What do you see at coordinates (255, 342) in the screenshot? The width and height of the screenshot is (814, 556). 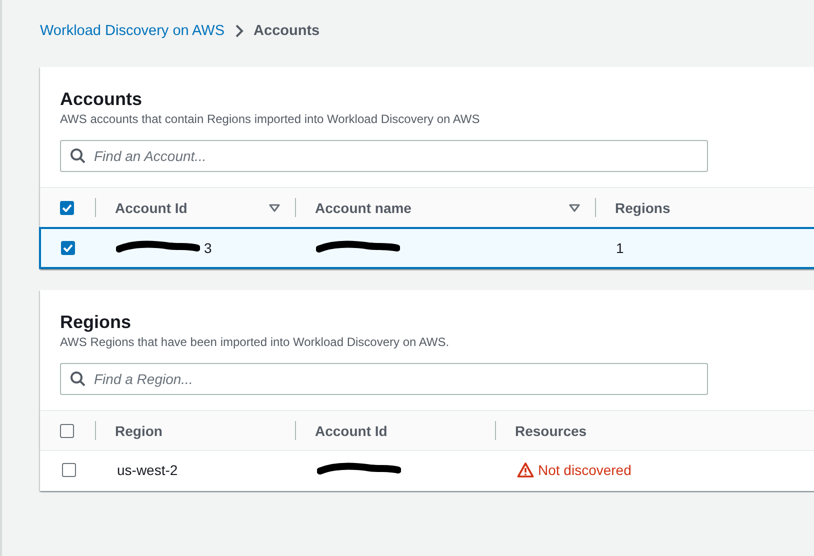 I see `panel-description: AWS Regions that have been imported into Workload Discovery on AWS.` at bounding box center [255, 342].